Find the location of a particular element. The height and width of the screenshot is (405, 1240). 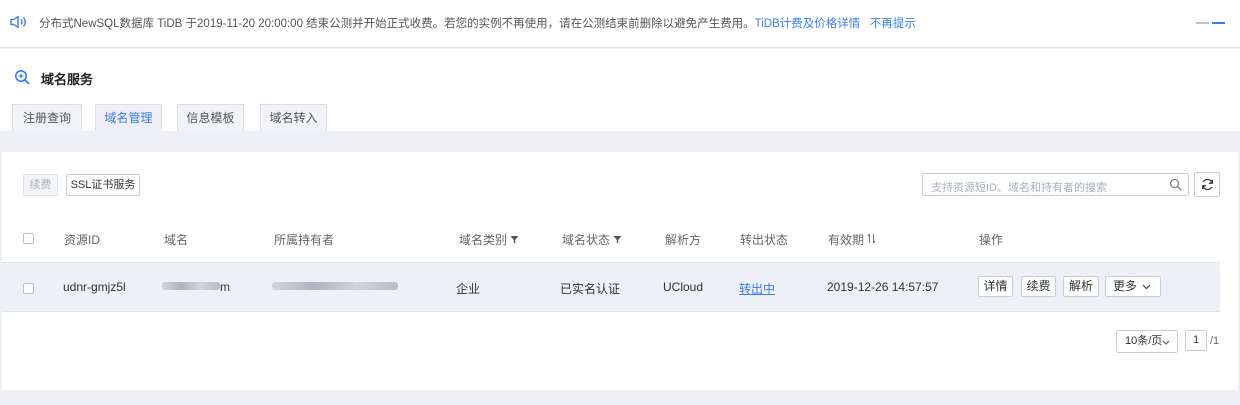

tab-label: 注册查询 is located at coordinates (46, 118).